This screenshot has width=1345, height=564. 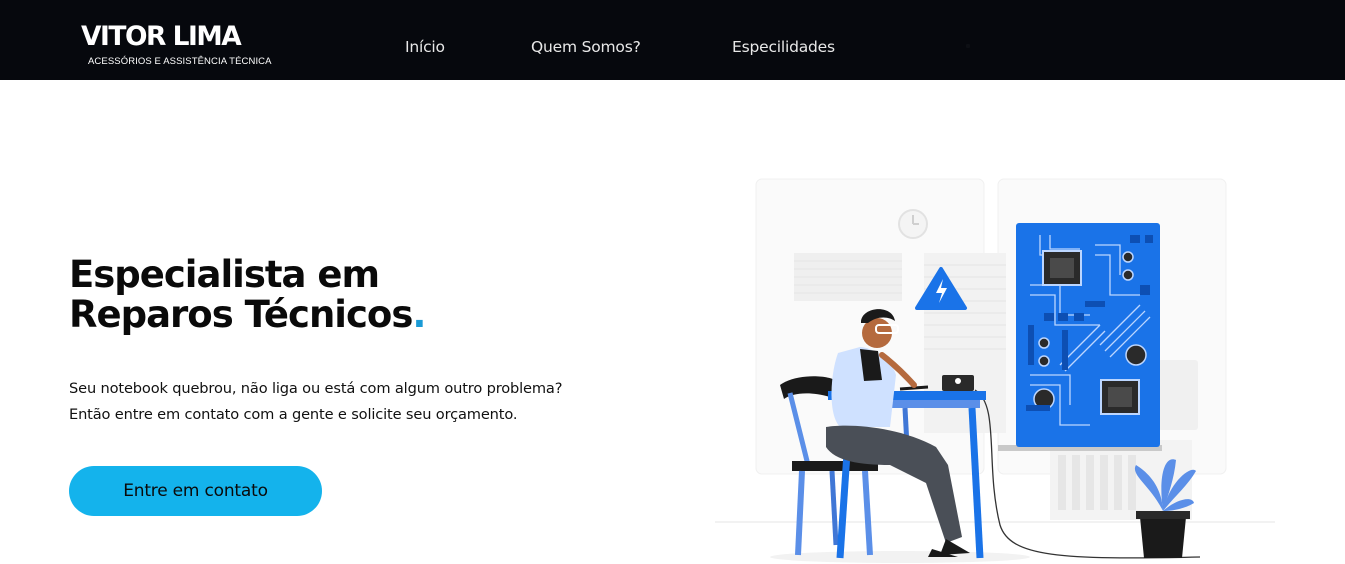 What do you see at coordinates (900, 557) in the screenshot?
I see `floor-shadow` at bounding box center [900, 557].